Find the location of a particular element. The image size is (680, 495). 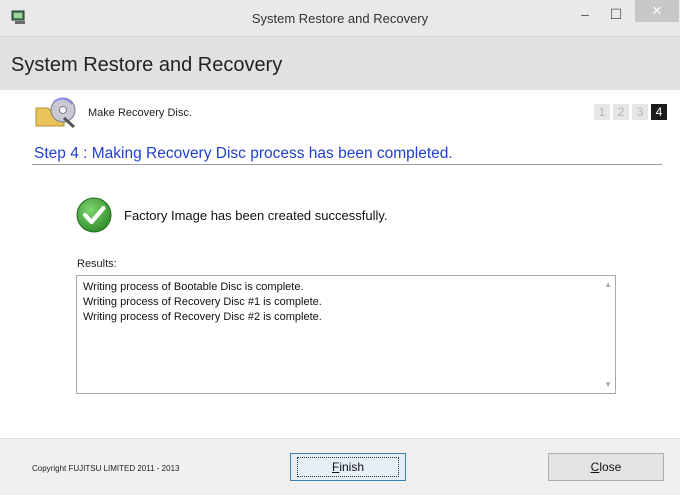

task-label: Make Recovery Disc. is located at coordinates (140, 113).